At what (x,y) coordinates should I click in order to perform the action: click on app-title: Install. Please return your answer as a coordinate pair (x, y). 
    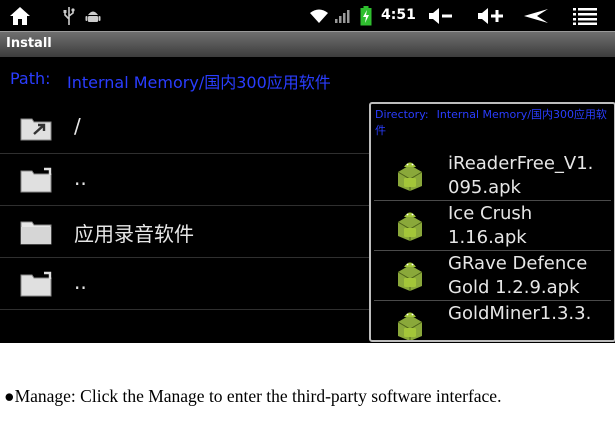
    Looking at the image, I should click on (29, 43).